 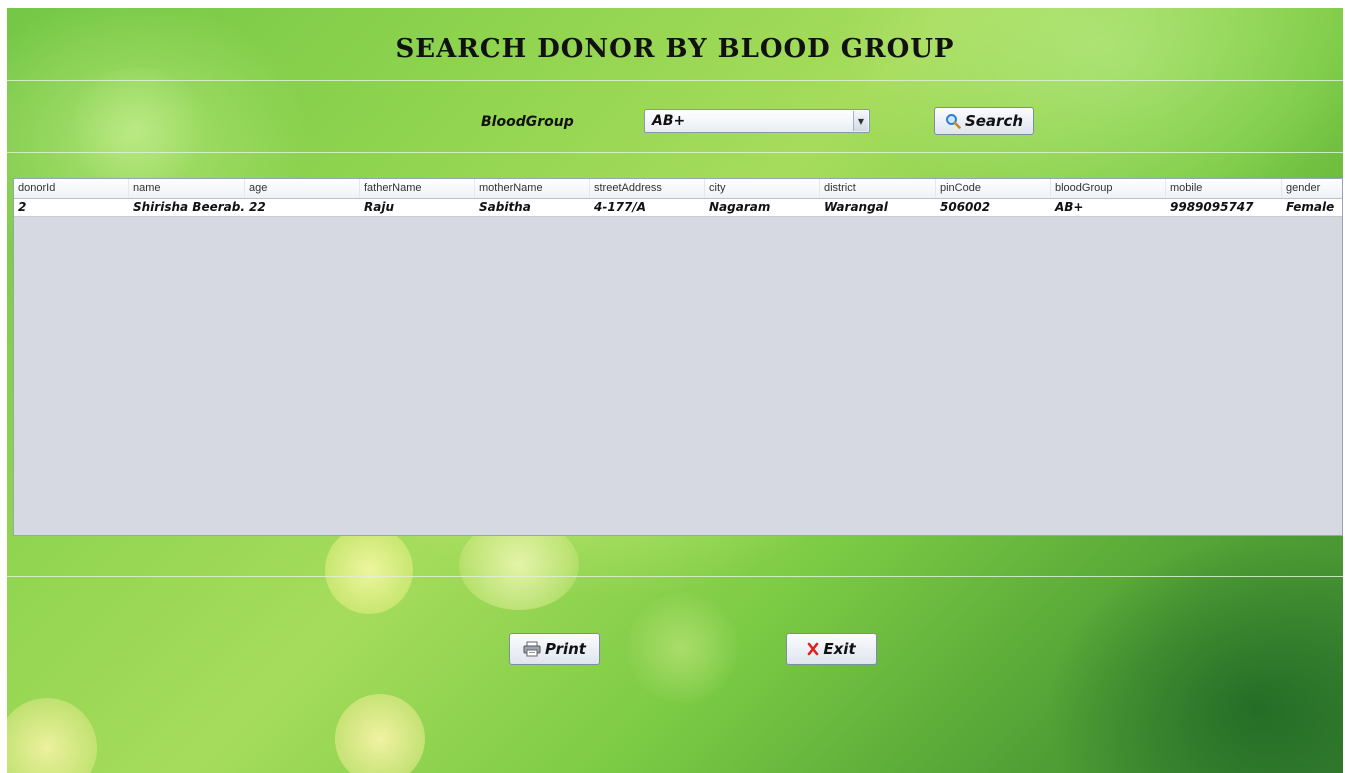 What do you see at coordinates (757, 121) in the screenshot?
I see `blood-group-select: AB+ ▼` at bounding box center [757, 121].